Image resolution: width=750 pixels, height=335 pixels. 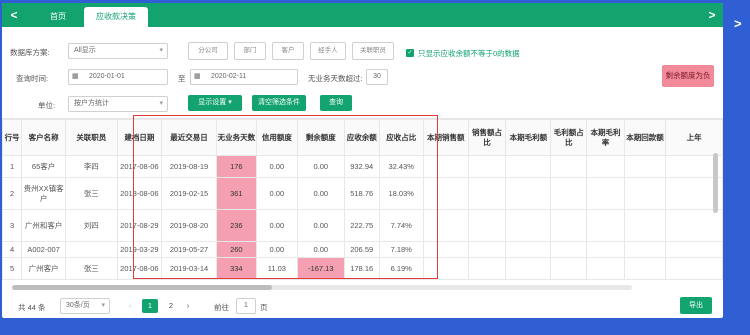 I want to click on cell-name: 广州客户, so click(x=44, y=268).